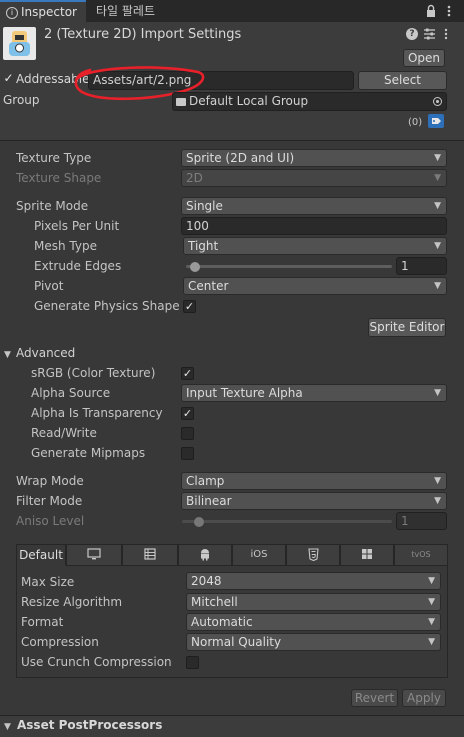 Image resolution: width=464 pixels, height=737 pixels. I want to click on advanced-foldout-arrow-icon: ▼, so click(7, 355).